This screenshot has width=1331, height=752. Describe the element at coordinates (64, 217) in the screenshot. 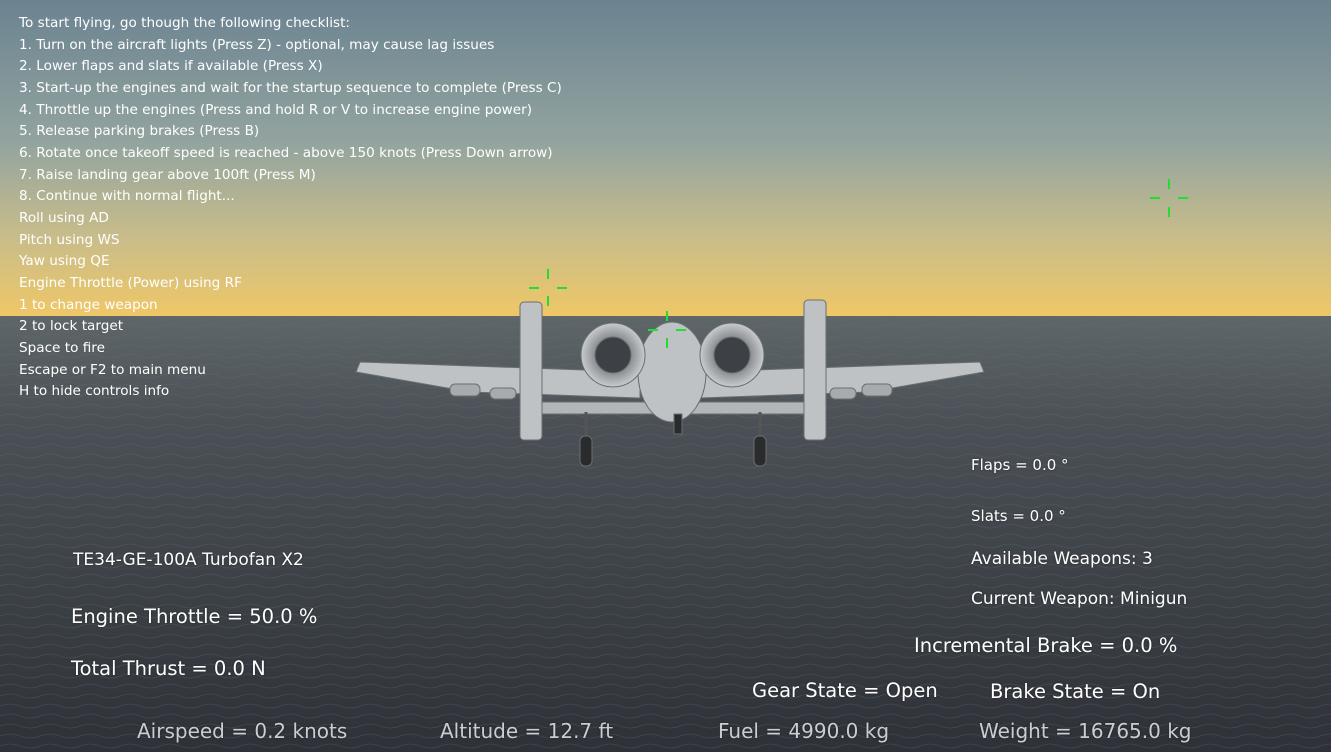

I see `controls-info-line: Roll using AD` at that location.